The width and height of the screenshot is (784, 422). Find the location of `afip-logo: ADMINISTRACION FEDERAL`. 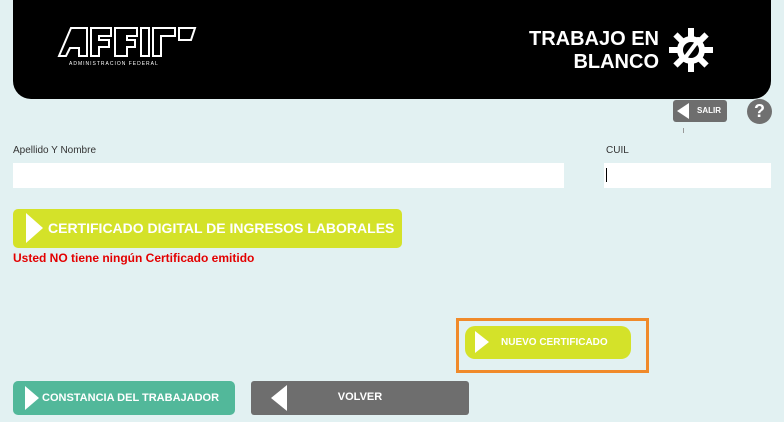

afip-logo: ADMINISTRACION FEDERAL is located at coordinates (127, 48).